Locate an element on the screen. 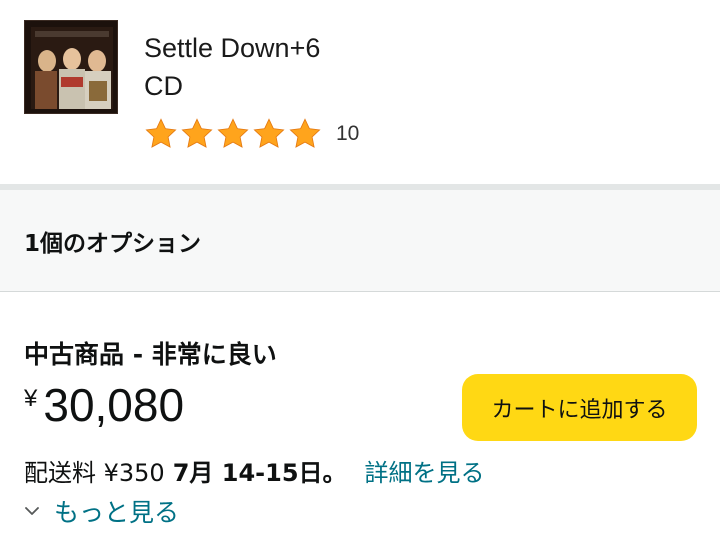  price-currency: ¥ is located at coordinates (31, 398).